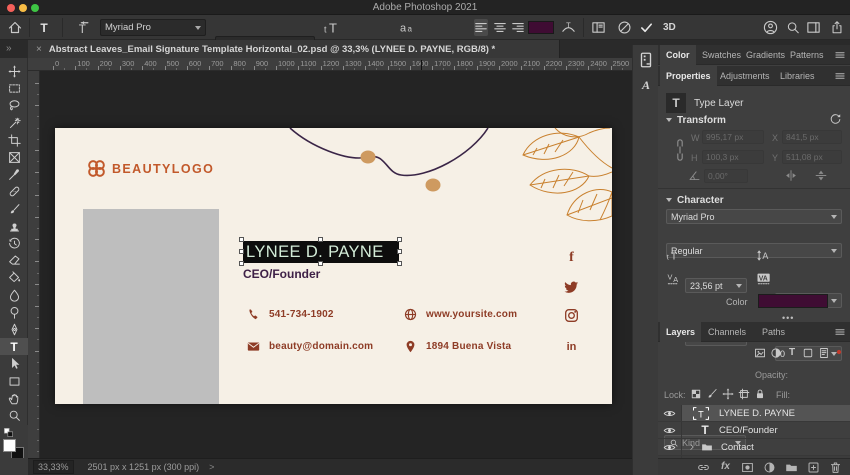 The height and width of the screenshot is (475, 850). I want to click on font-family-select: Myriad Pro, so click(153, 27).